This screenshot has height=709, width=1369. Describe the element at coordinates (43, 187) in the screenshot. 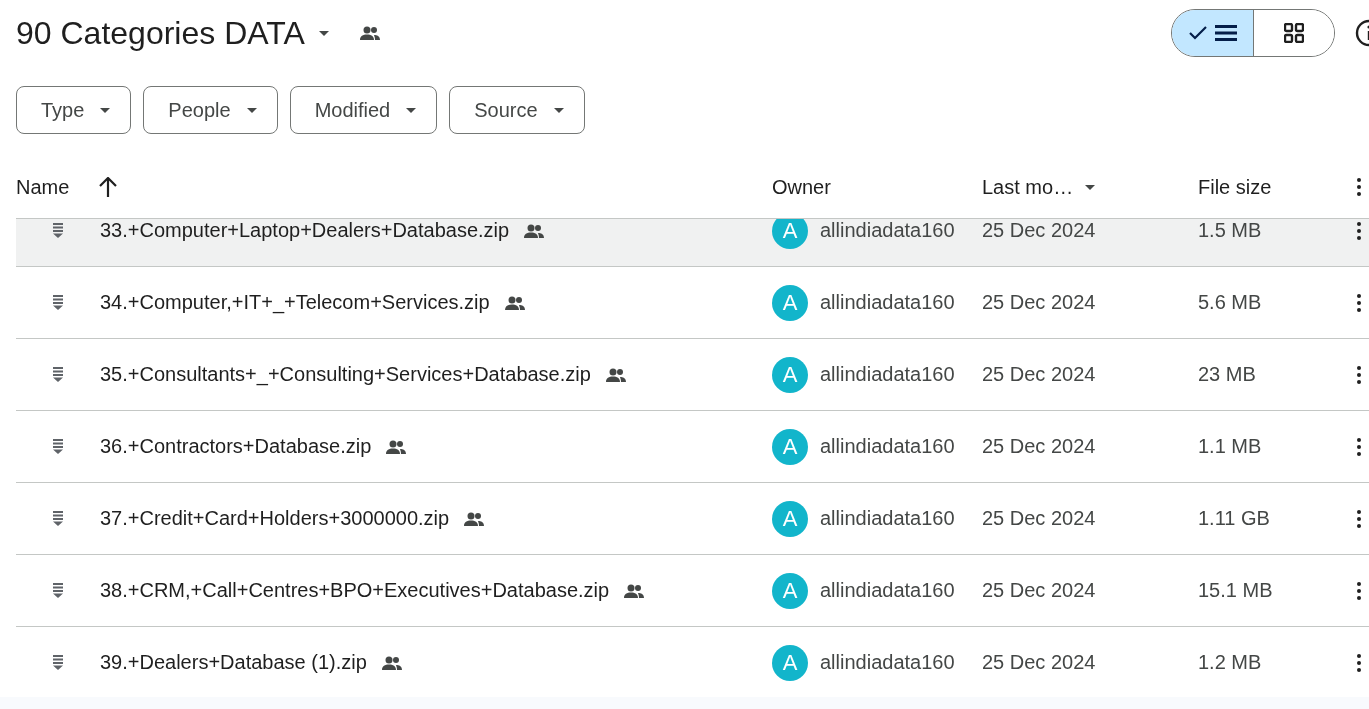

I see `column-header: Name` at that location.